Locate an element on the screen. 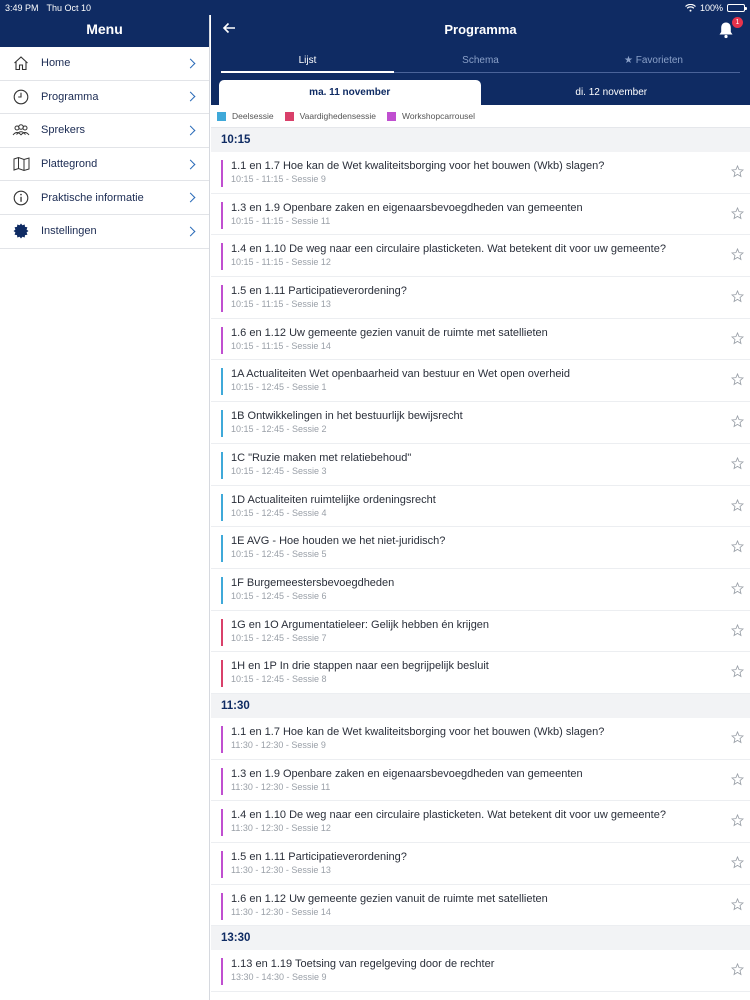 The height and width of the screenshot is (1000, 750). sidebar-item-home: Home is located at coordinates (104, 64).